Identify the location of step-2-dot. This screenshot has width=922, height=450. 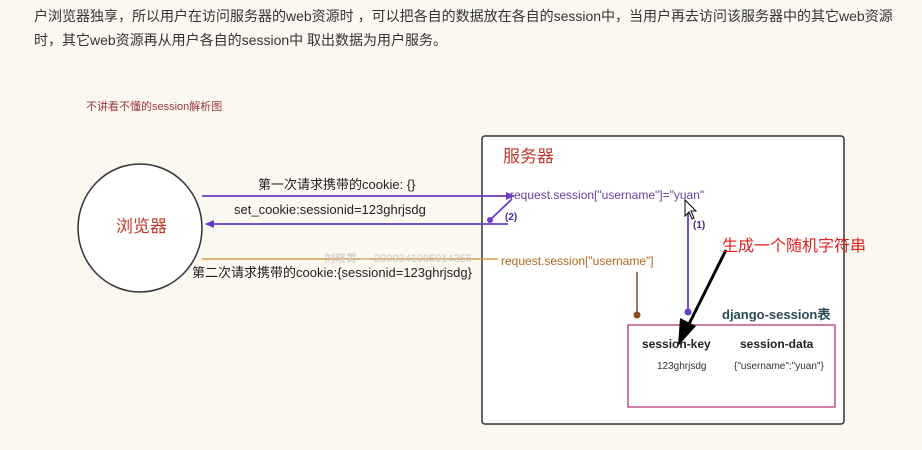
(490, 220).